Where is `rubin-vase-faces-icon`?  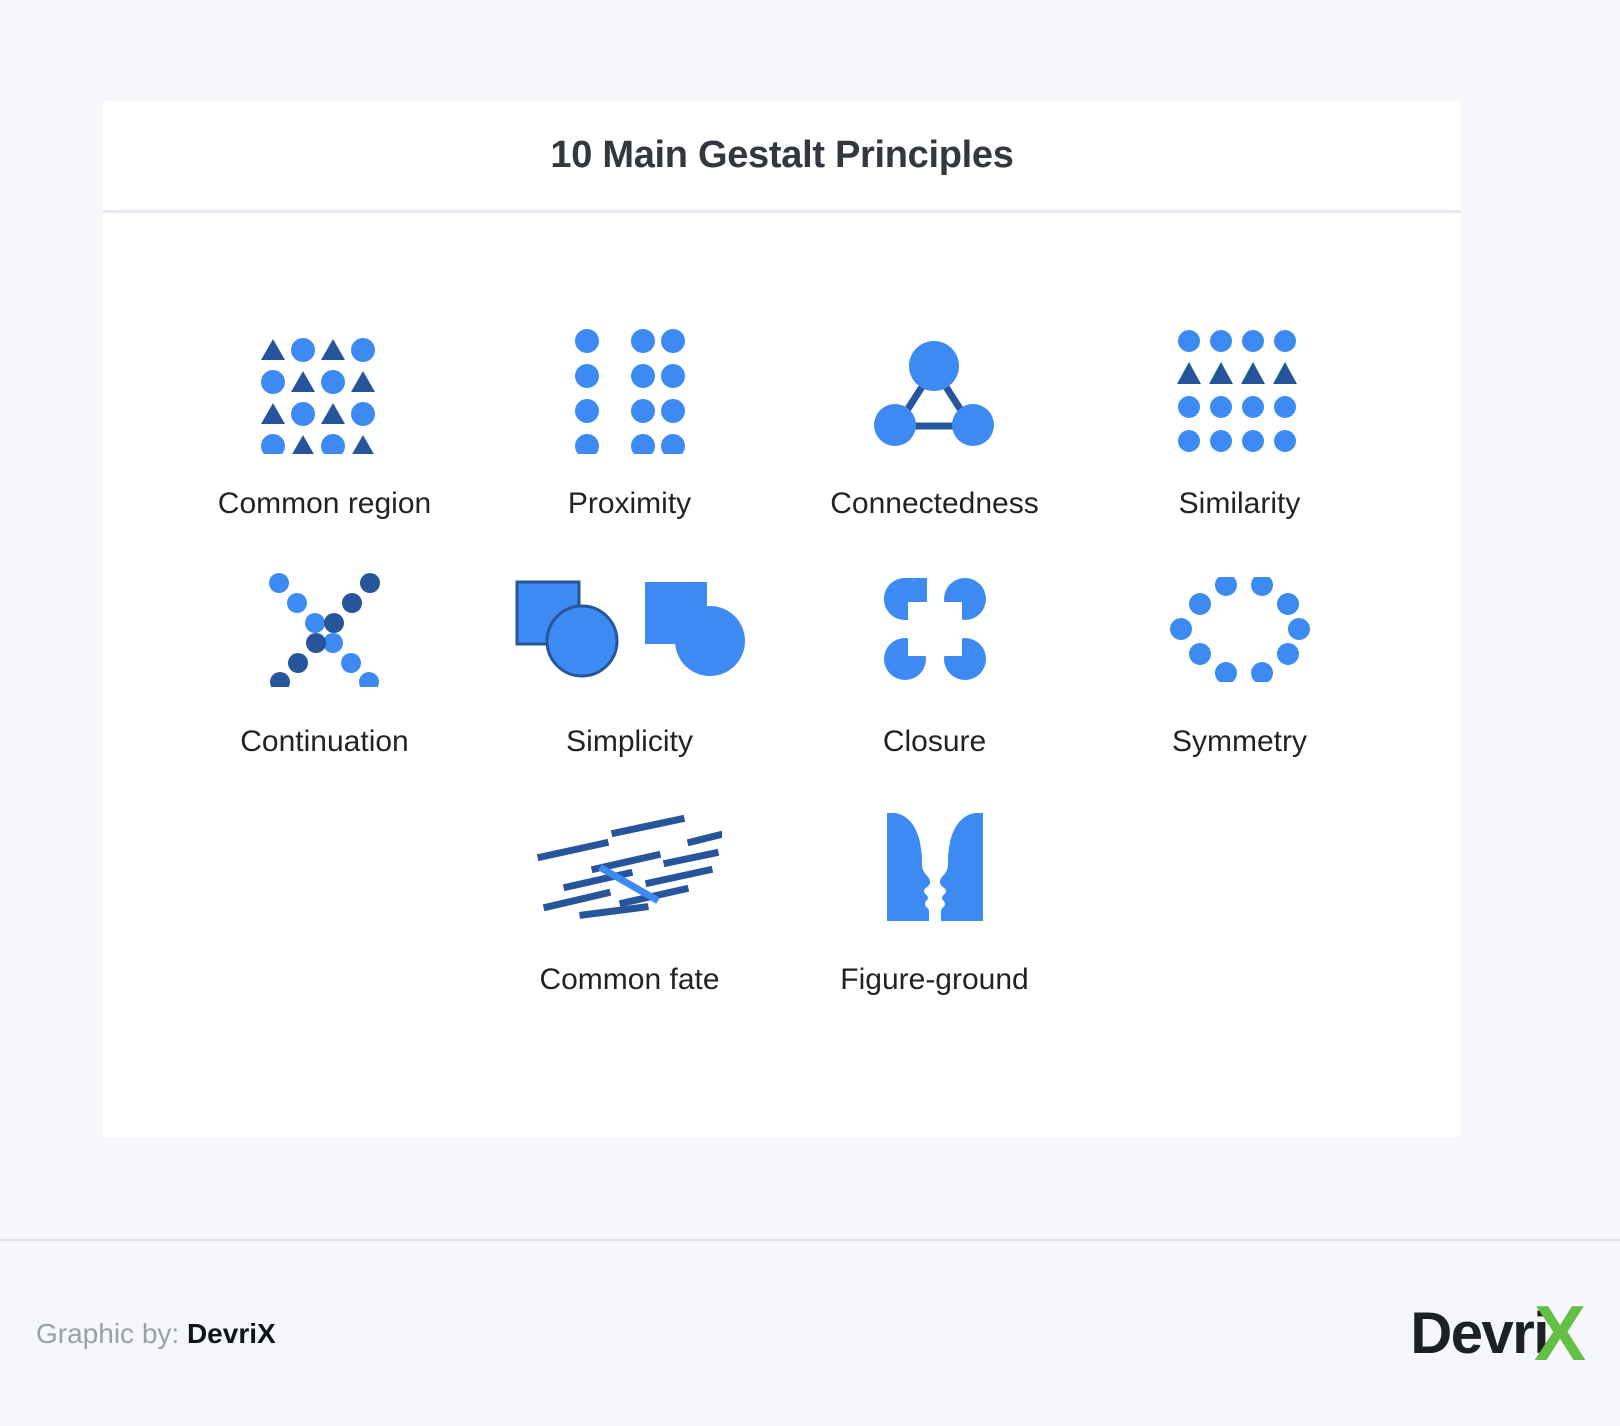
rubin-vase-faces-icon is located at coordinates (934, 867).